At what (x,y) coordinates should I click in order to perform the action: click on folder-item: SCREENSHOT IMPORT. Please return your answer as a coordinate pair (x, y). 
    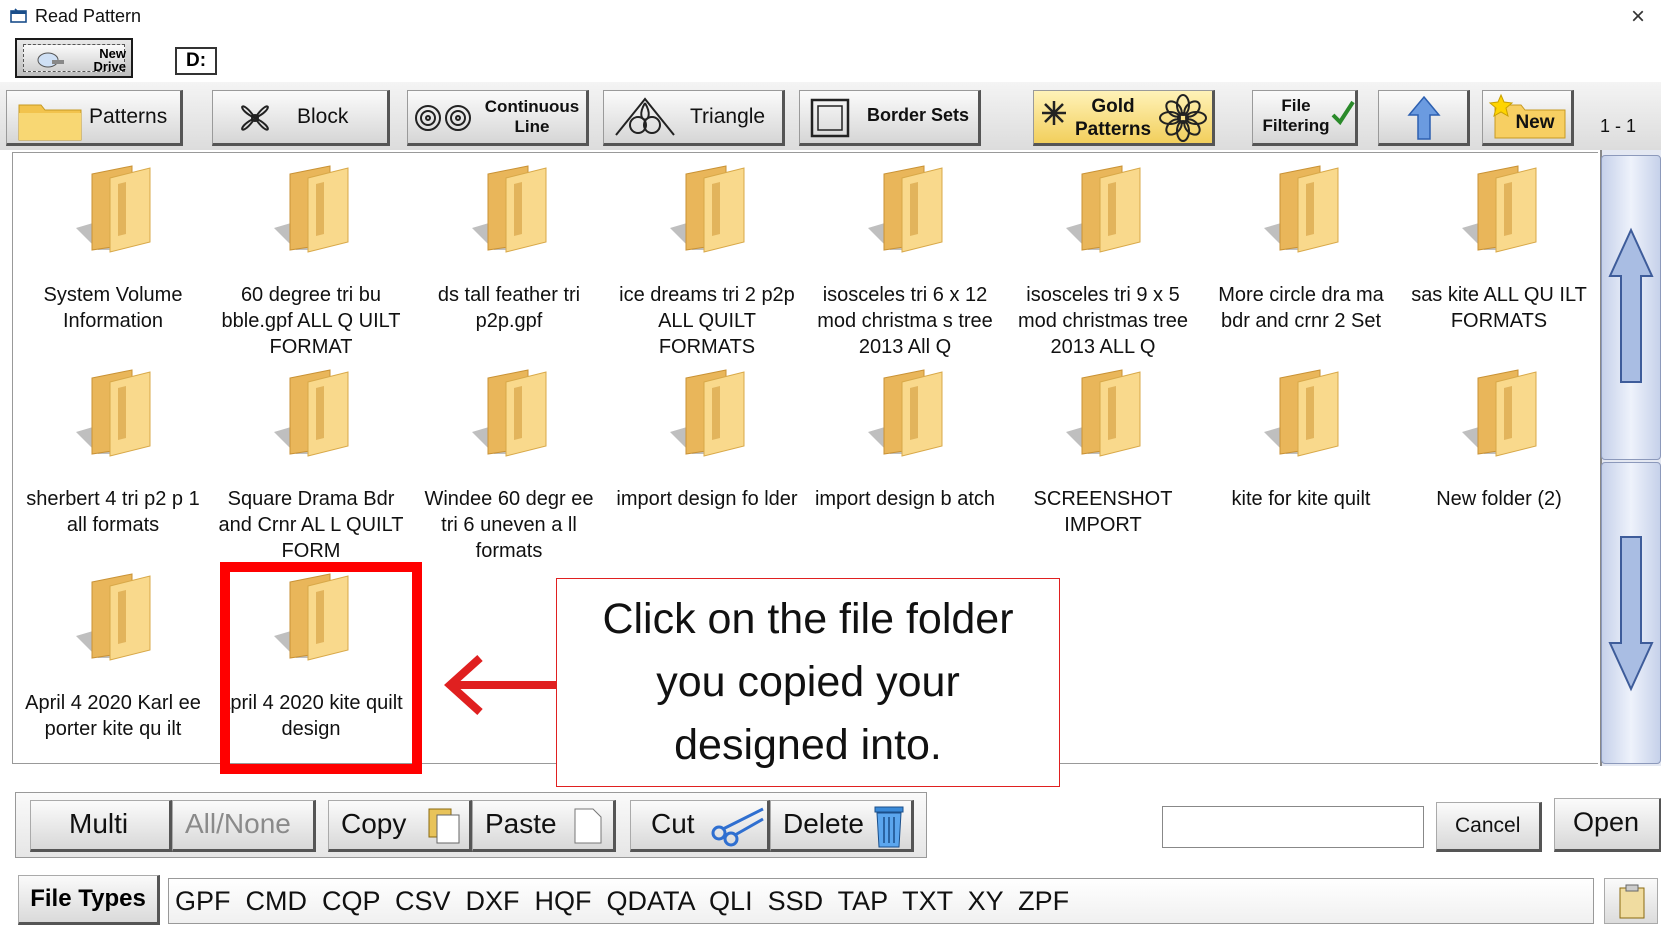
    Looking at the image, I should click on (1103, 462).